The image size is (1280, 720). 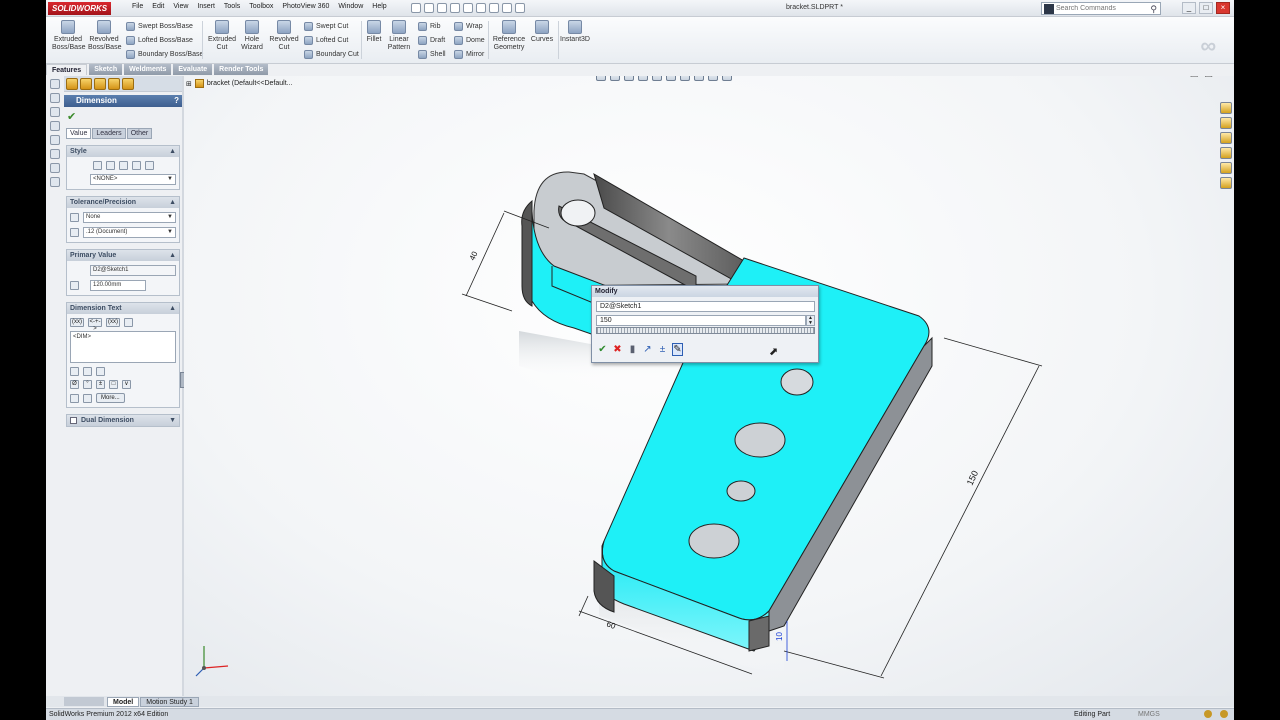 What do you see at coordinates (617, 349) in the screenshot?
I see `cancel-x-icon: ✖` at bounding box center [617, 349].